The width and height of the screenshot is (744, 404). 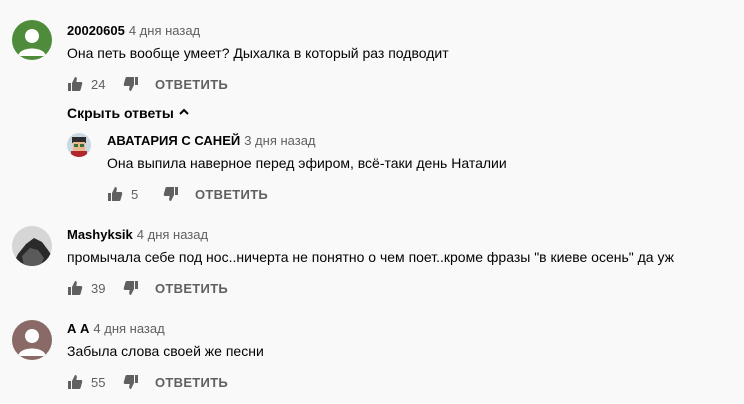 I want to click on like-count: 55, so click(x=98, y=382).